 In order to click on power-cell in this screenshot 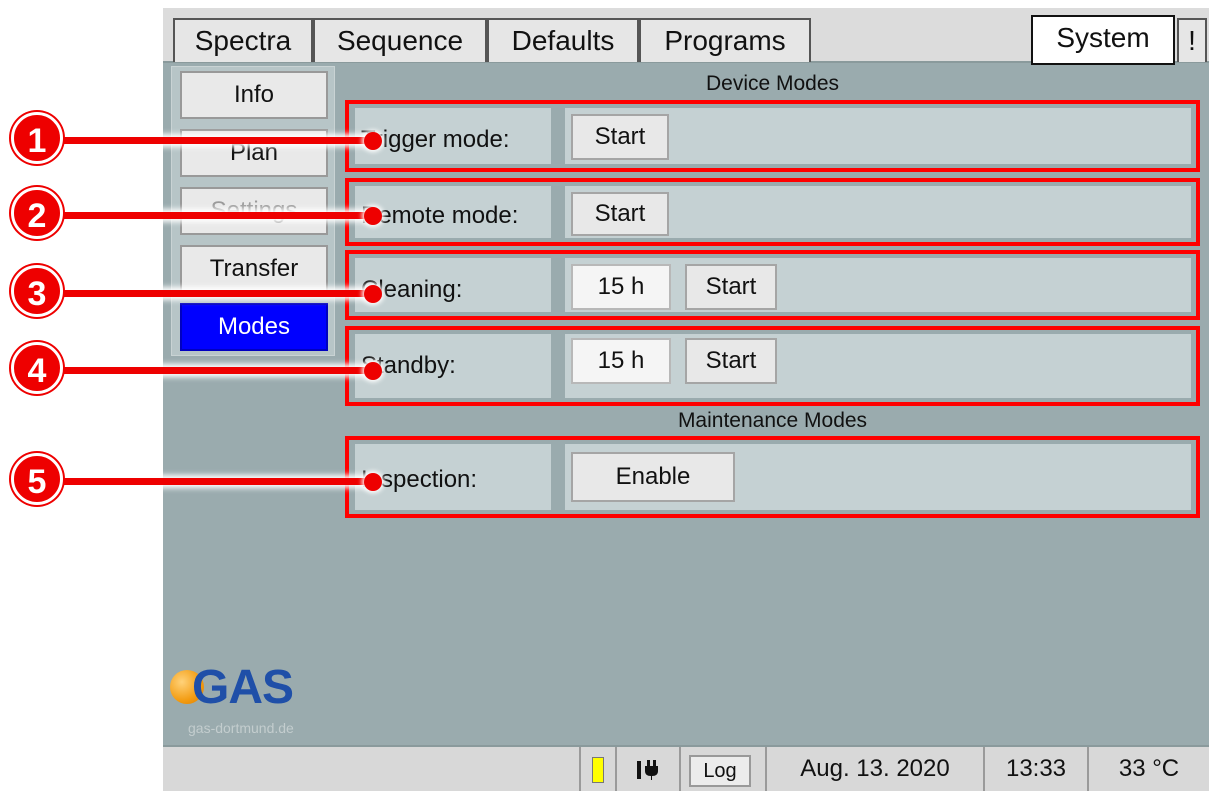, I will do `click(647, 769)`.